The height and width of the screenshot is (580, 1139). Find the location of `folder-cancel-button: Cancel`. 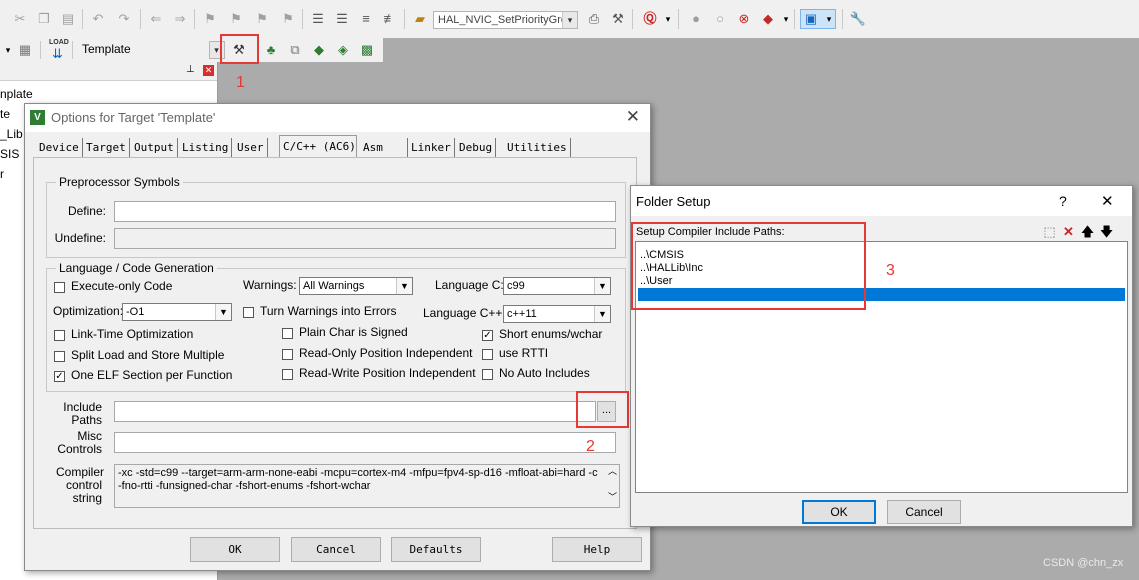

folder-cancel-button: Cancel is located at coordinates (924, 512).